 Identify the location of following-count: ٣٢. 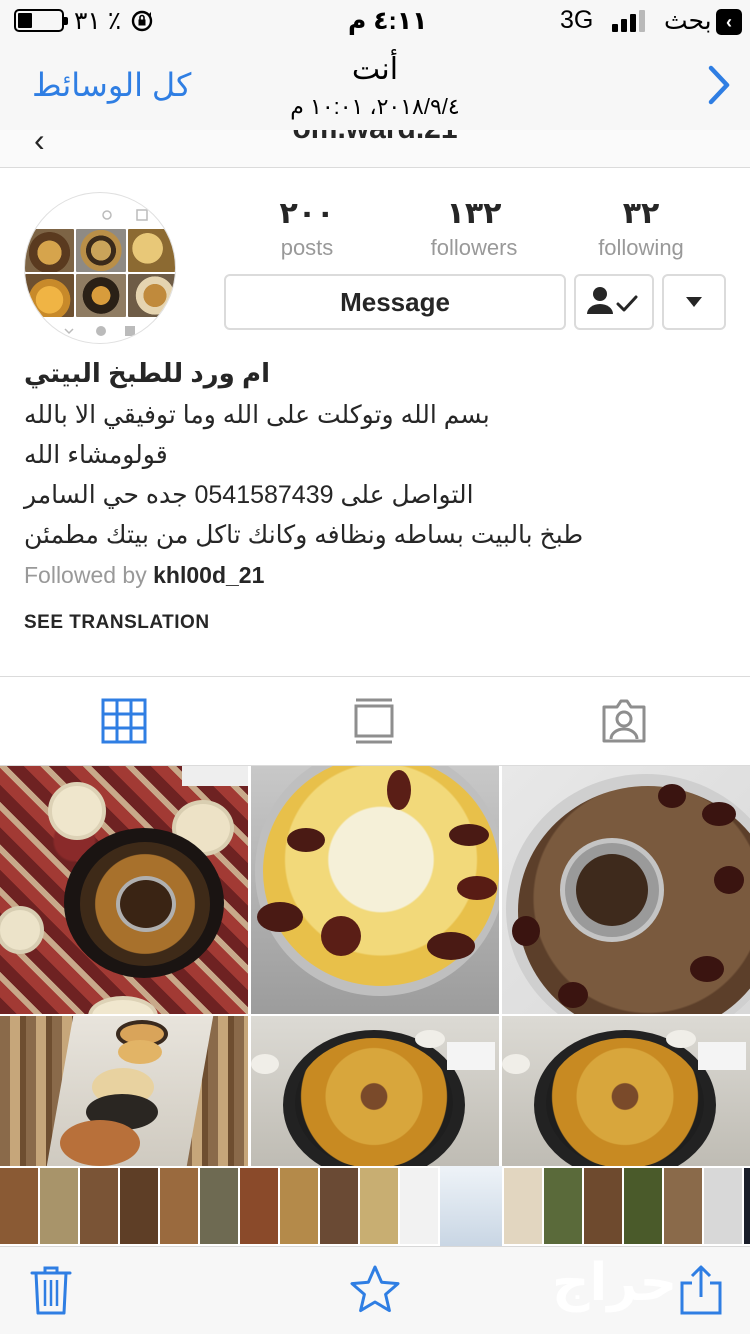
(641, 213).